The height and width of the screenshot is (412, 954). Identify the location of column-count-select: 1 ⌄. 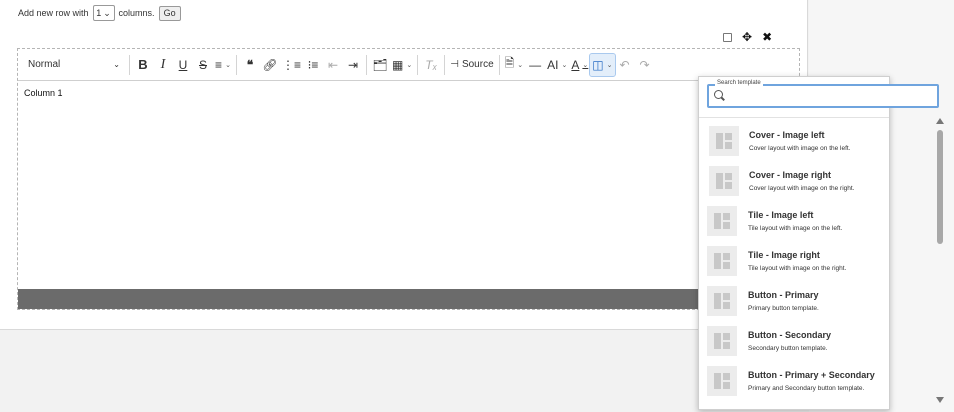
(103, 13).